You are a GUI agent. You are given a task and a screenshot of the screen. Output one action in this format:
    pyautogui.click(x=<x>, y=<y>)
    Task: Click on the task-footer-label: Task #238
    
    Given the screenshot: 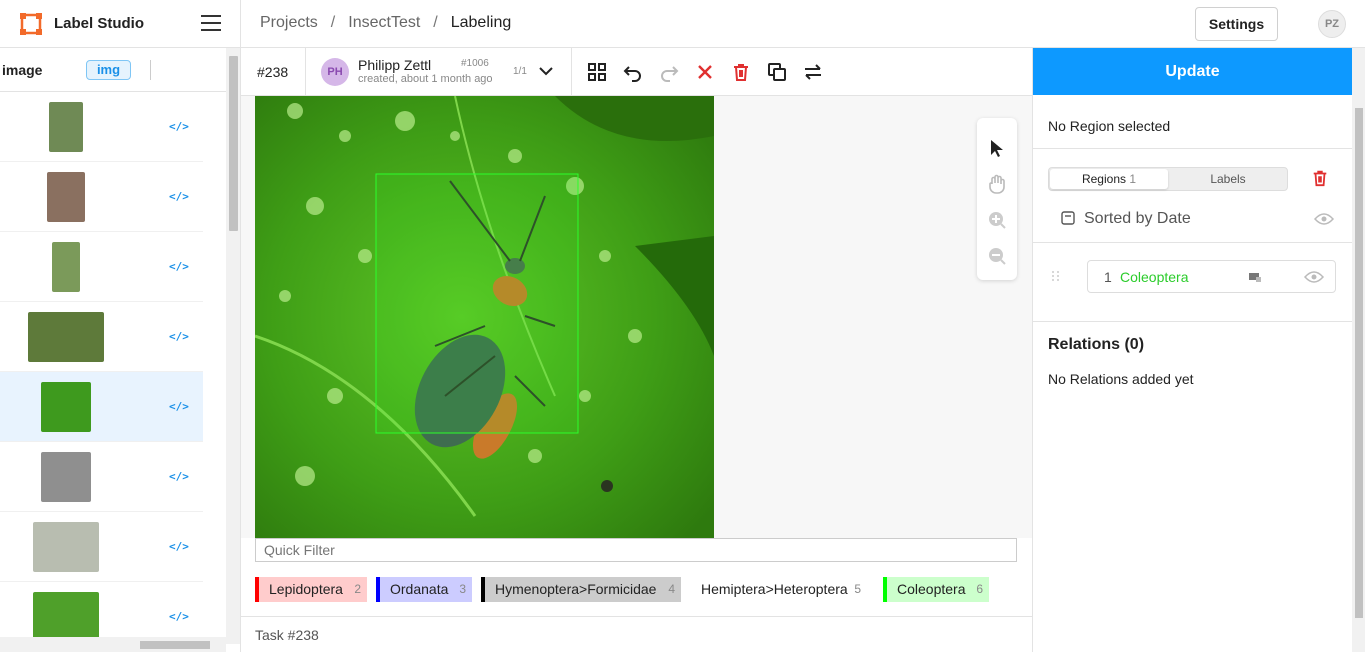 What is the action you would take?
    pyautogui.click(x=287, y=635)
    